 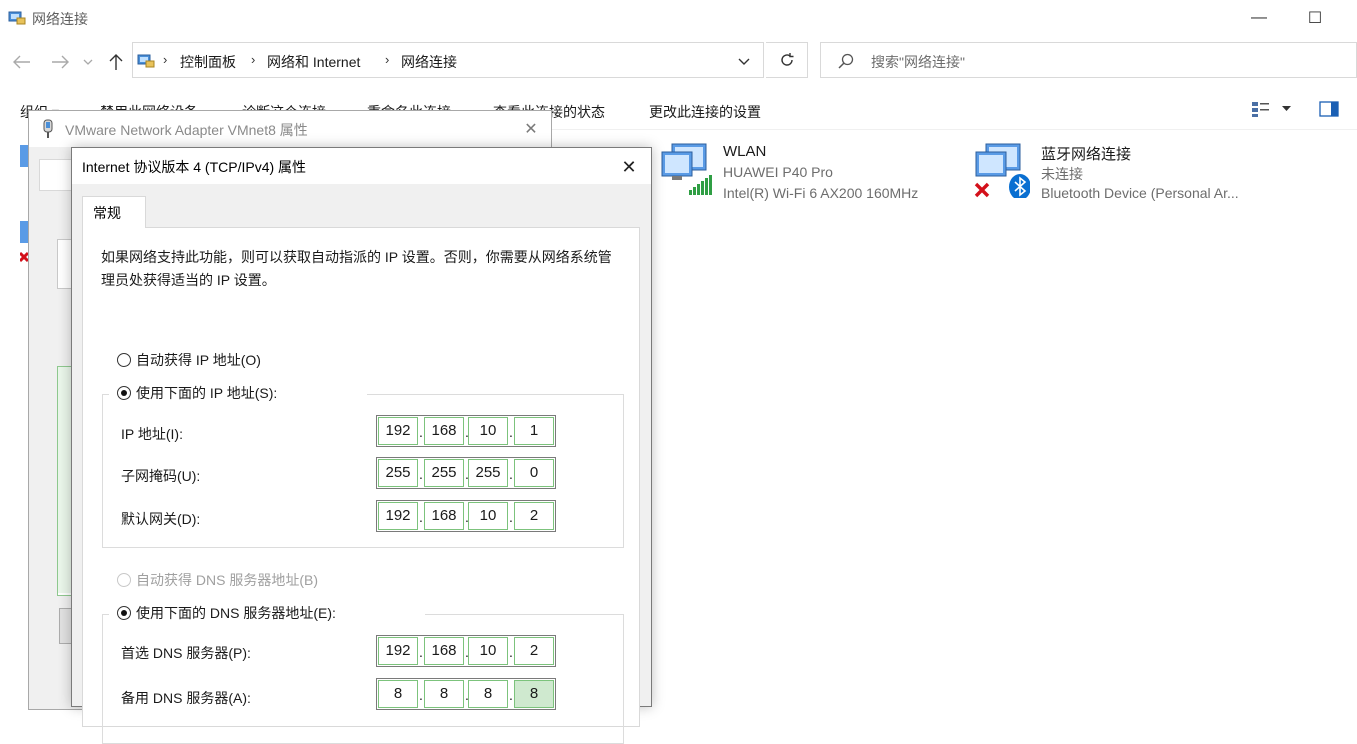 I want to click on manual-dns-radio, so click(x=124, y=613).